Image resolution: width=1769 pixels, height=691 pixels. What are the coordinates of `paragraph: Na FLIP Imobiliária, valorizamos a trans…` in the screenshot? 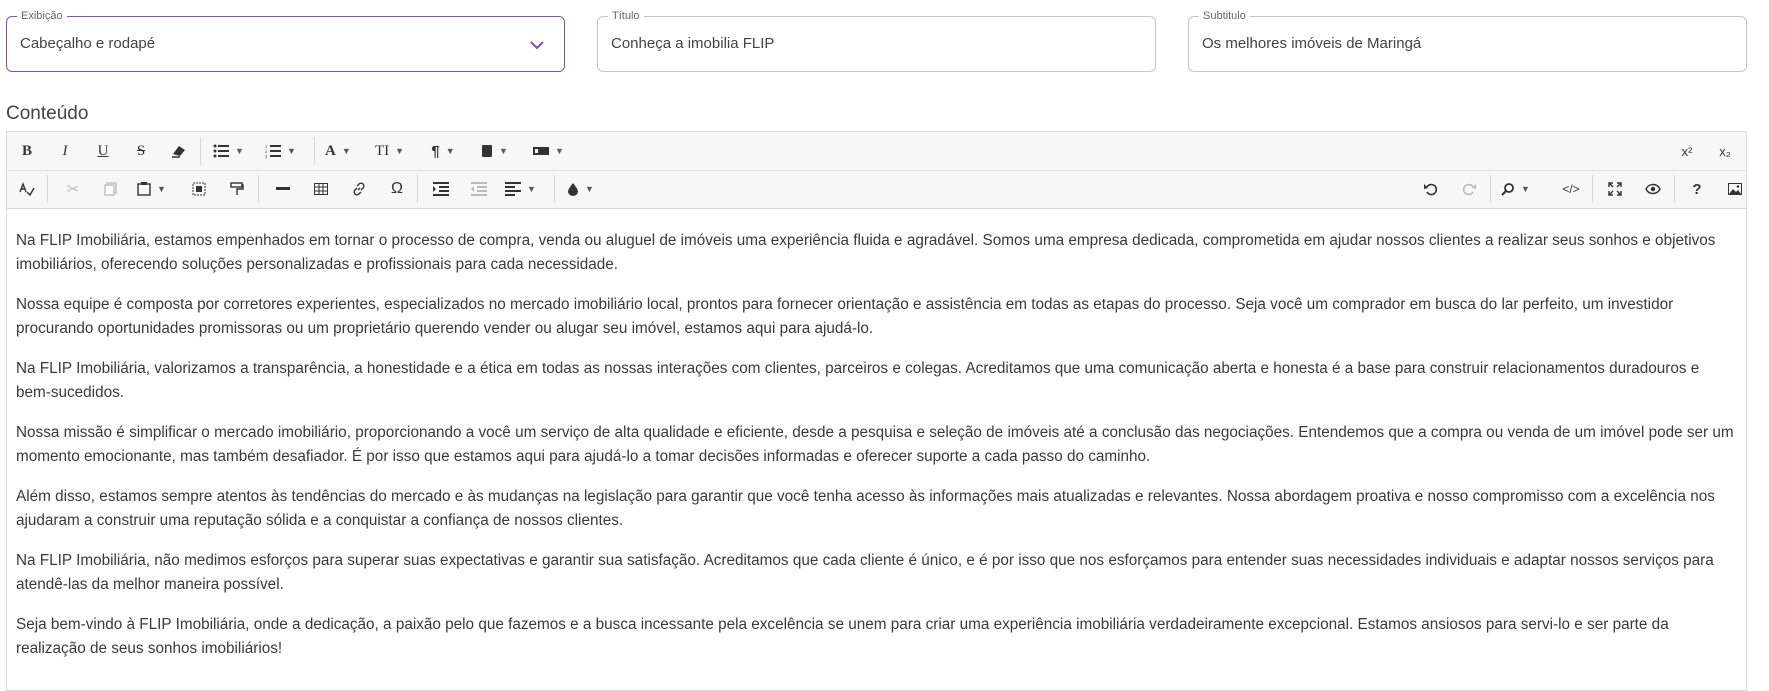 It's located at (858, 380).